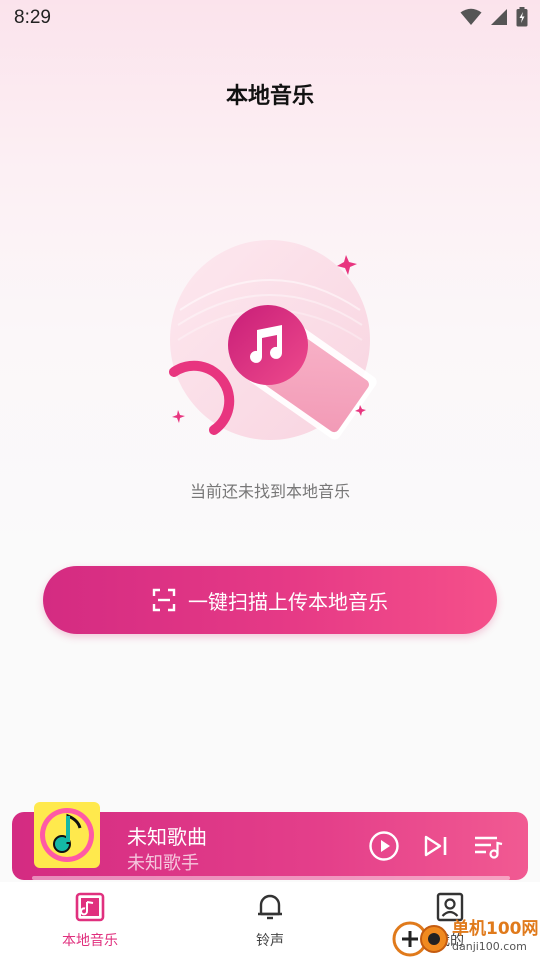 The image size is (540, 960). Describe the element at coordinates (436, 846) in the screenshot. I see `next-track-button` at that location.